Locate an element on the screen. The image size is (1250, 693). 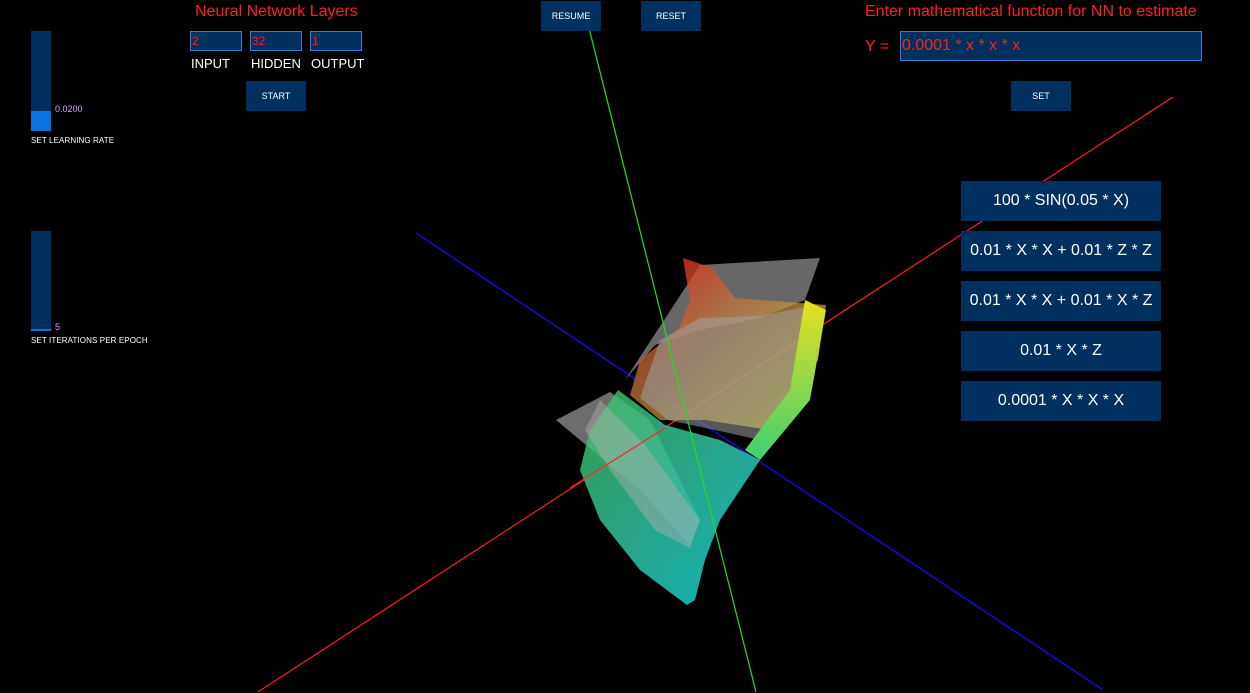
hidden-layer-field is located at coordinates (276, 41).